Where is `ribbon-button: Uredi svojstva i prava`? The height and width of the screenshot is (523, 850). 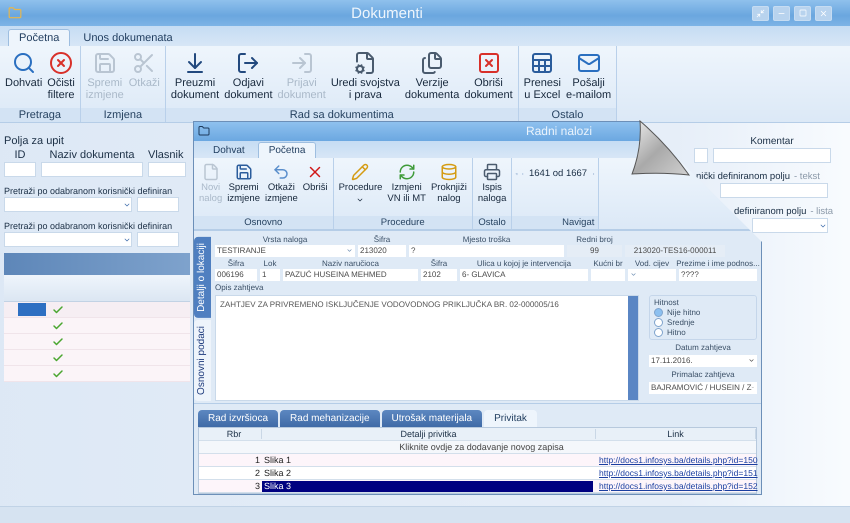
ribbon-button: Uredi svojstva i prava is located at coordinates (365, 76).